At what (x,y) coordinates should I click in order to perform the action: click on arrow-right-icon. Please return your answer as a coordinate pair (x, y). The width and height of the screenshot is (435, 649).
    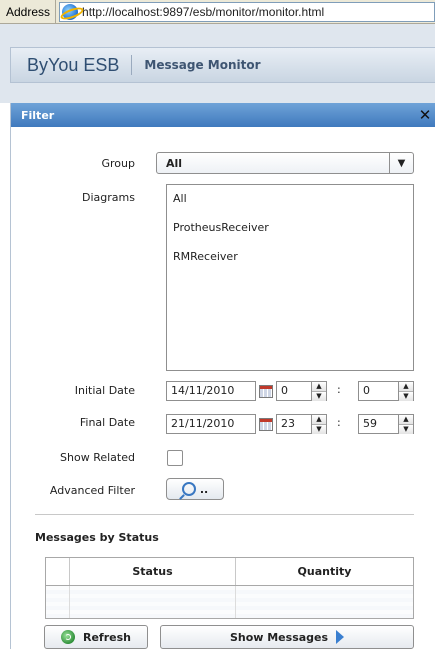
    Looking at the image, I should click on (340, 637).